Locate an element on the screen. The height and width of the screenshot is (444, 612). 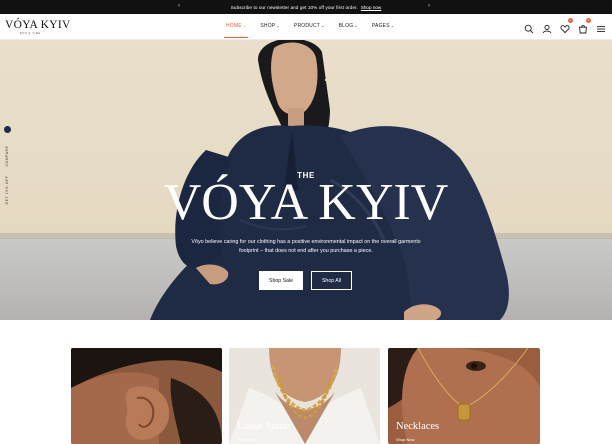
side-tab: COMPARE GET 15% OFF is located at coordinates (7, 165).